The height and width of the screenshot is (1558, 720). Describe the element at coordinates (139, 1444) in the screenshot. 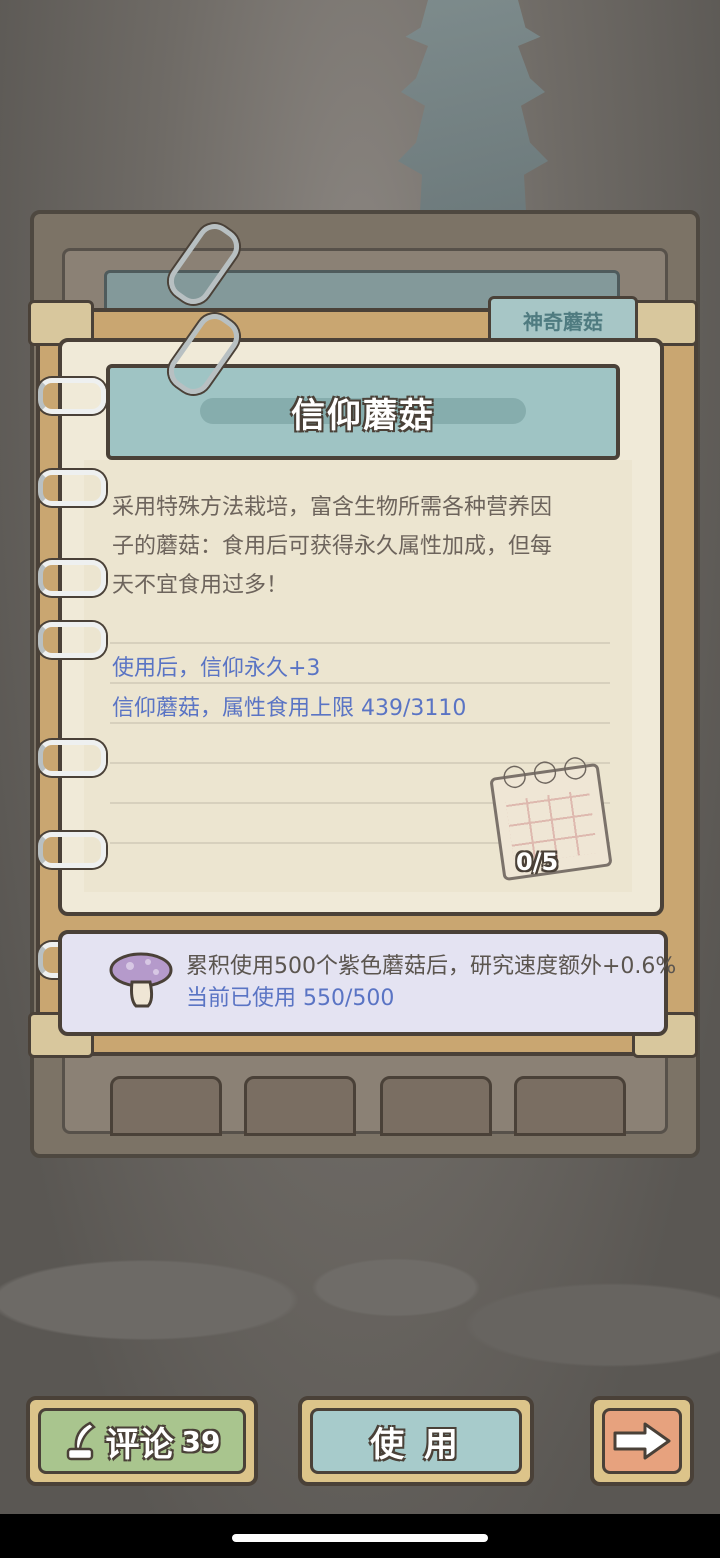

I see `comment-label: 评论` at that location.